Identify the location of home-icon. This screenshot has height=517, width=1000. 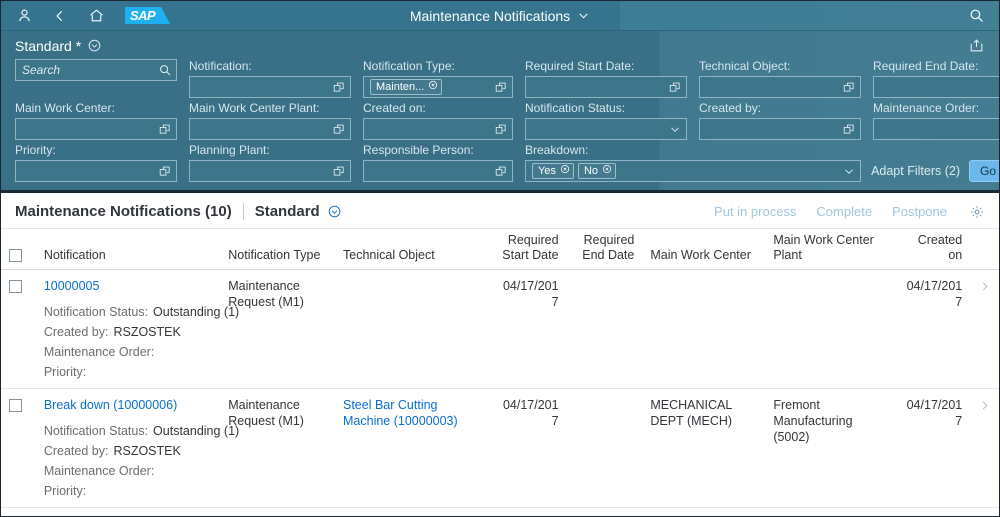
(96, 16).